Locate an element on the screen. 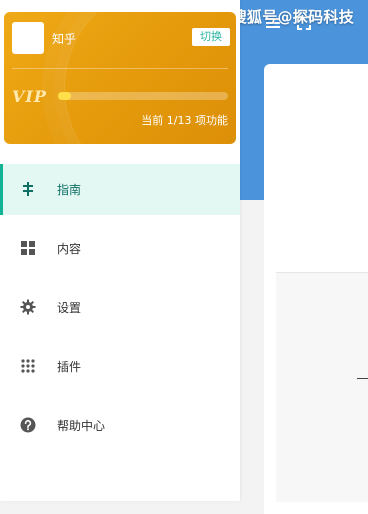 The height and width of the screenshot is (514, 368). sidebar-item-label: 帮助中心 is located at coordinates (81, 426).